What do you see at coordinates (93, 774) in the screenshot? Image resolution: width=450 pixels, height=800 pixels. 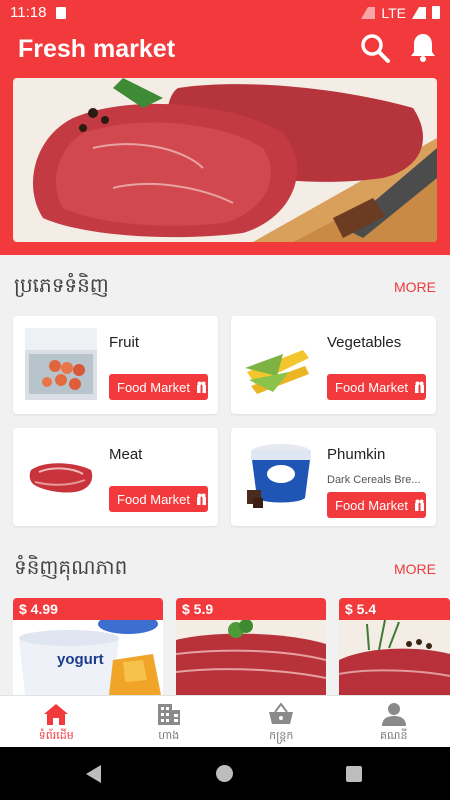 I see `back-icon` at bounding box center [93, 774].